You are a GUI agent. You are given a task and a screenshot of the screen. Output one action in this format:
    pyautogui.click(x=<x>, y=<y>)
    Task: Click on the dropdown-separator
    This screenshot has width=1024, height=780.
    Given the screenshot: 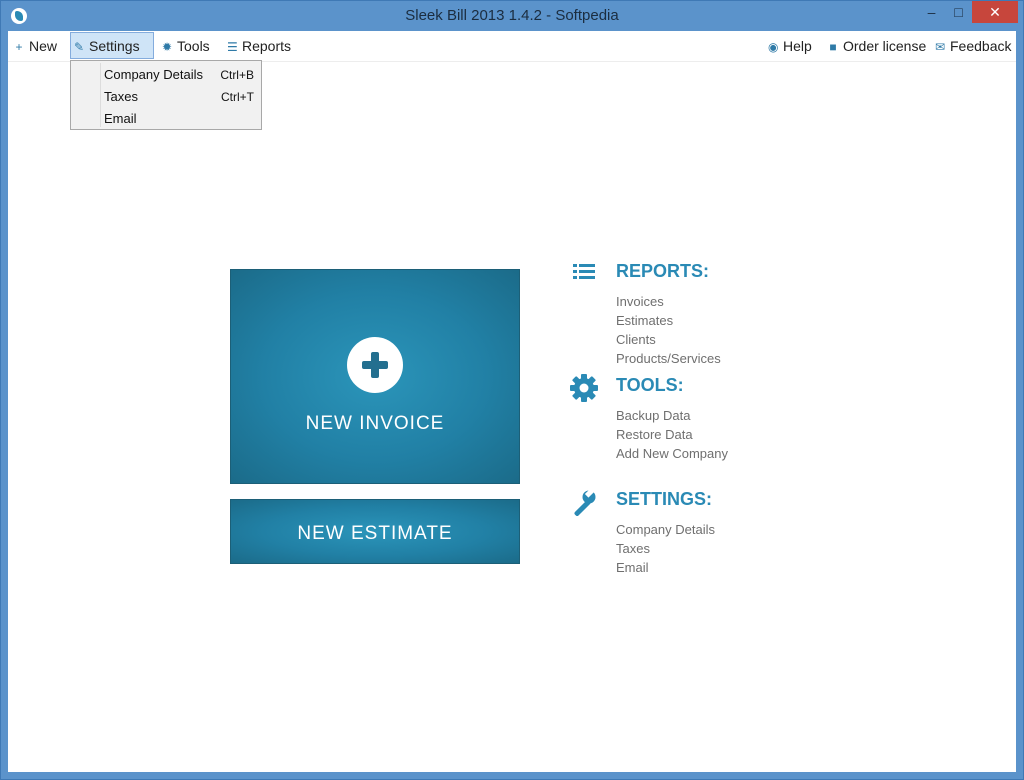 What is the action you would take?
    pyautogui.click(x=100, y=95)
    